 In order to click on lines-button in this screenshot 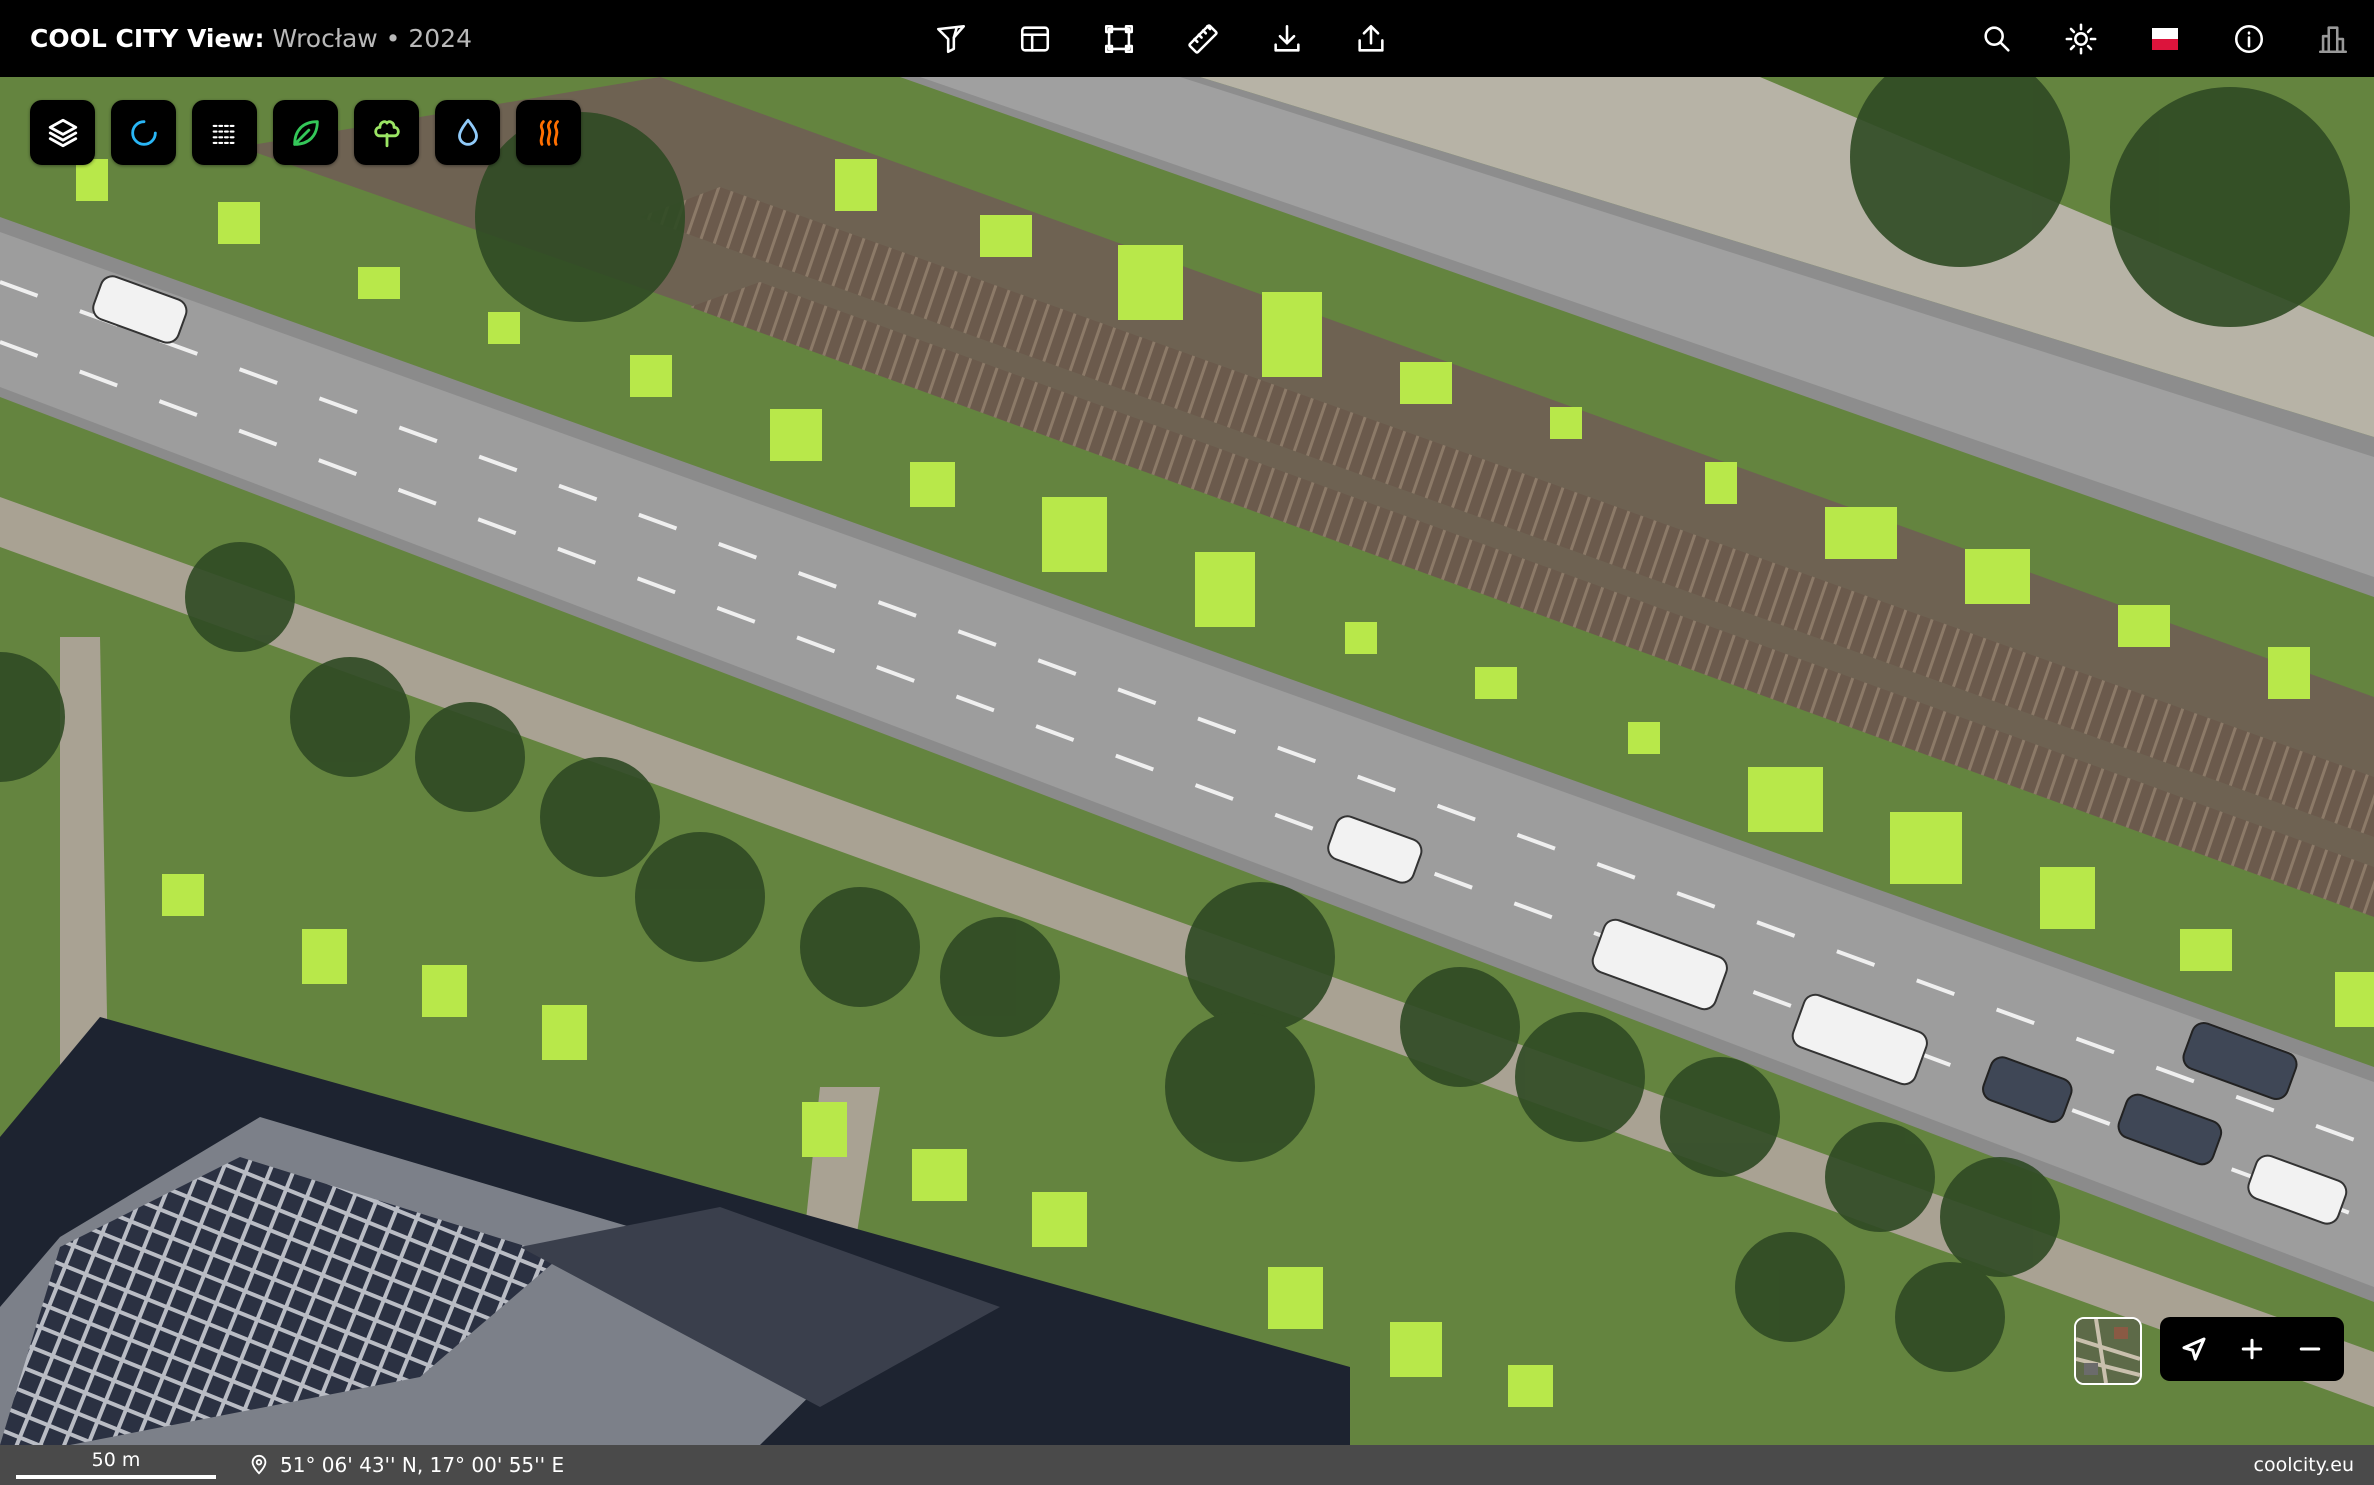, I will do `click(224, 132)`.